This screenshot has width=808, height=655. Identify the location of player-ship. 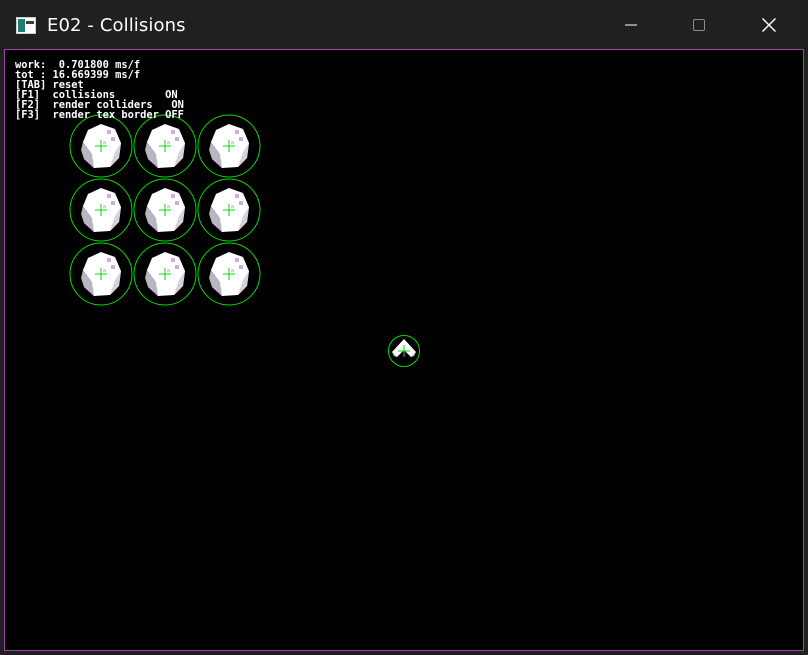
(404, 351).